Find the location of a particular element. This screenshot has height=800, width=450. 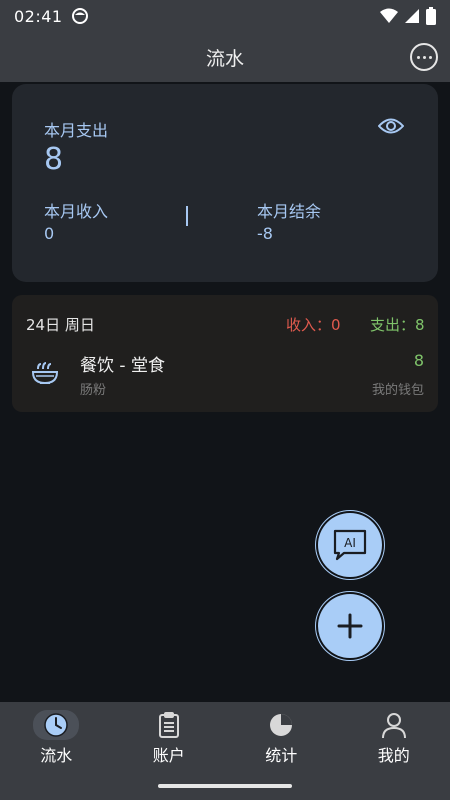

transaction-note: 肠粉 is located at coordinates (93, 390).